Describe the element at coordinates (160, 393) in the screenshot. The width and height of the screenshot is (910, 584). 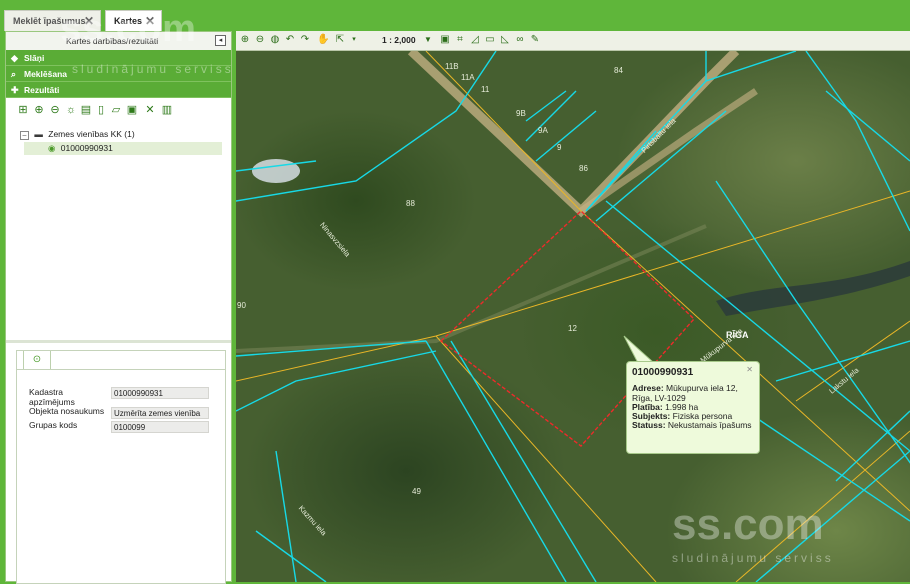
I see `detail-value: 01000990931` at that location.